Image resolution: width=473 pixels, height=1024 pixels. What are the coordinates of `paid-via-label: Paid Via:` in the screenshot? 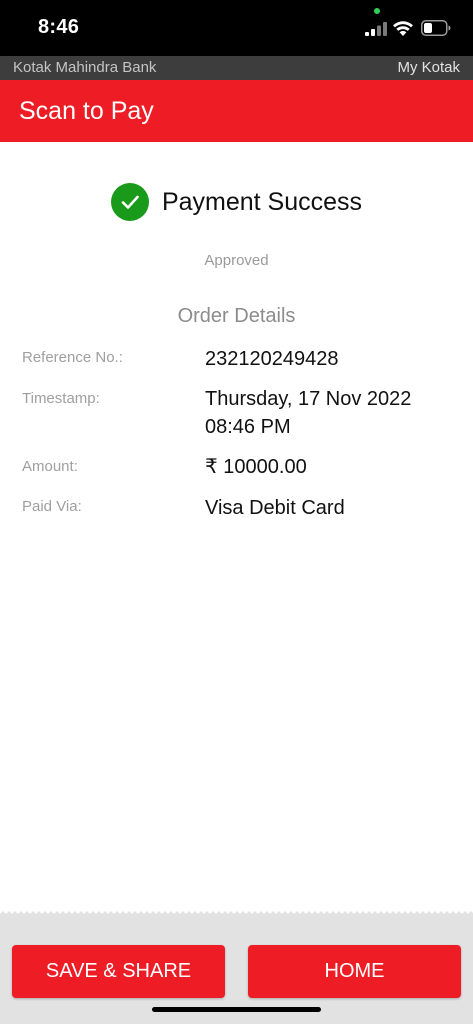 It's located at (52, 506).